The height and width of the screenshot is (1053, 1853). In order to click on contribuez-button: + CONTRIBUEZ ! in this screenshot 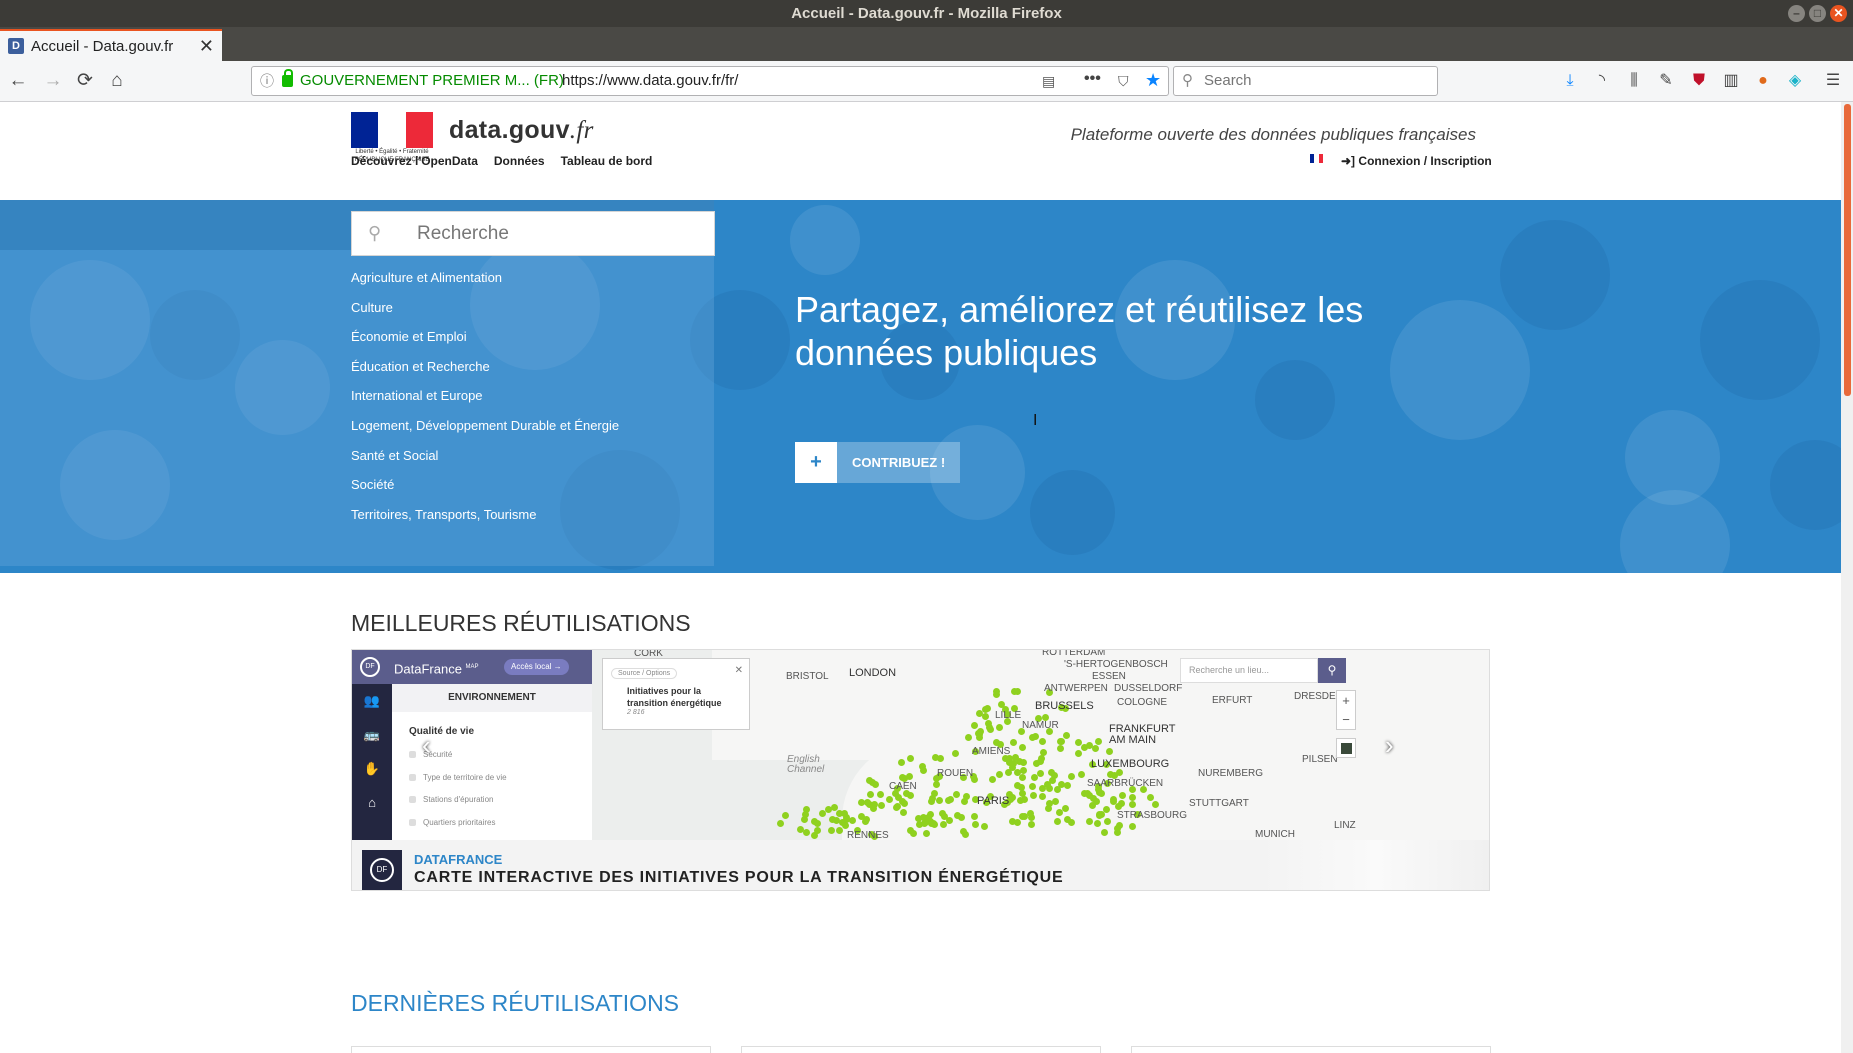, I will do `click(878, 462)`.